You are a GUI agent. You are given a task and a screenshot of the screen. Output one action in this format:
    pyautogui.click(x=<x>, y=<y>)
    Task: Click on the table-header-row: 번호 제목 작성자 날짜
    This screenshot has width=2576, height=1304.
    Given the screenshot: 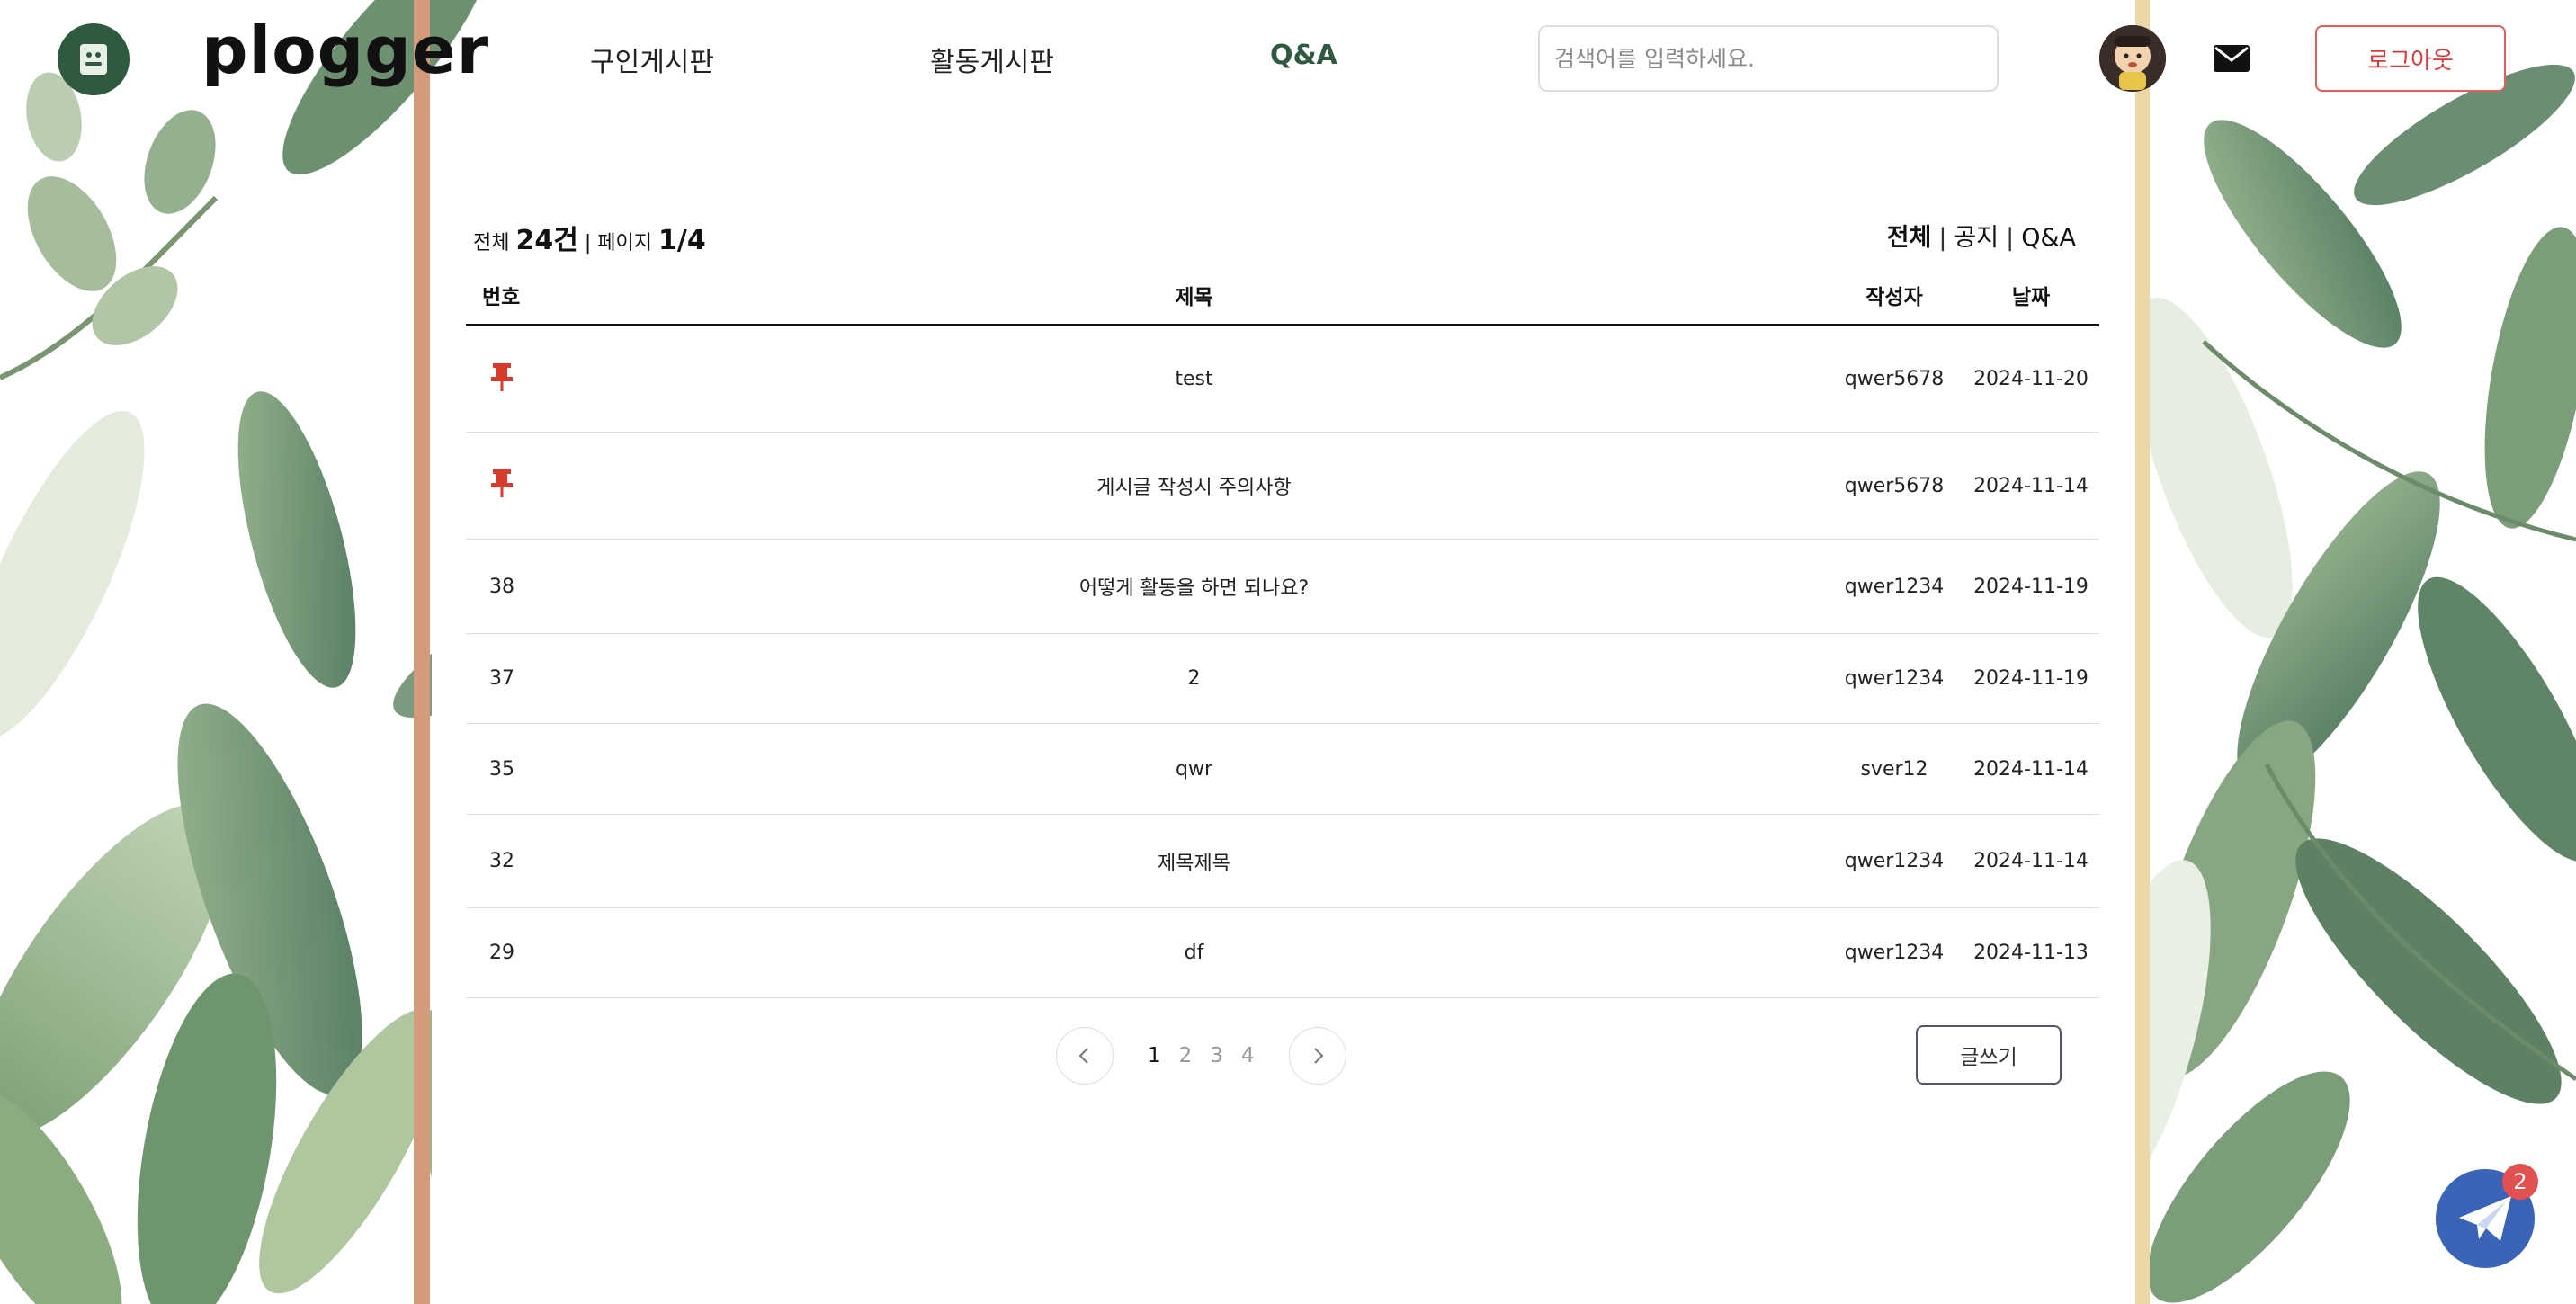 What is the action you would take?
    pyautogui.click(x=1282, y=296)
    